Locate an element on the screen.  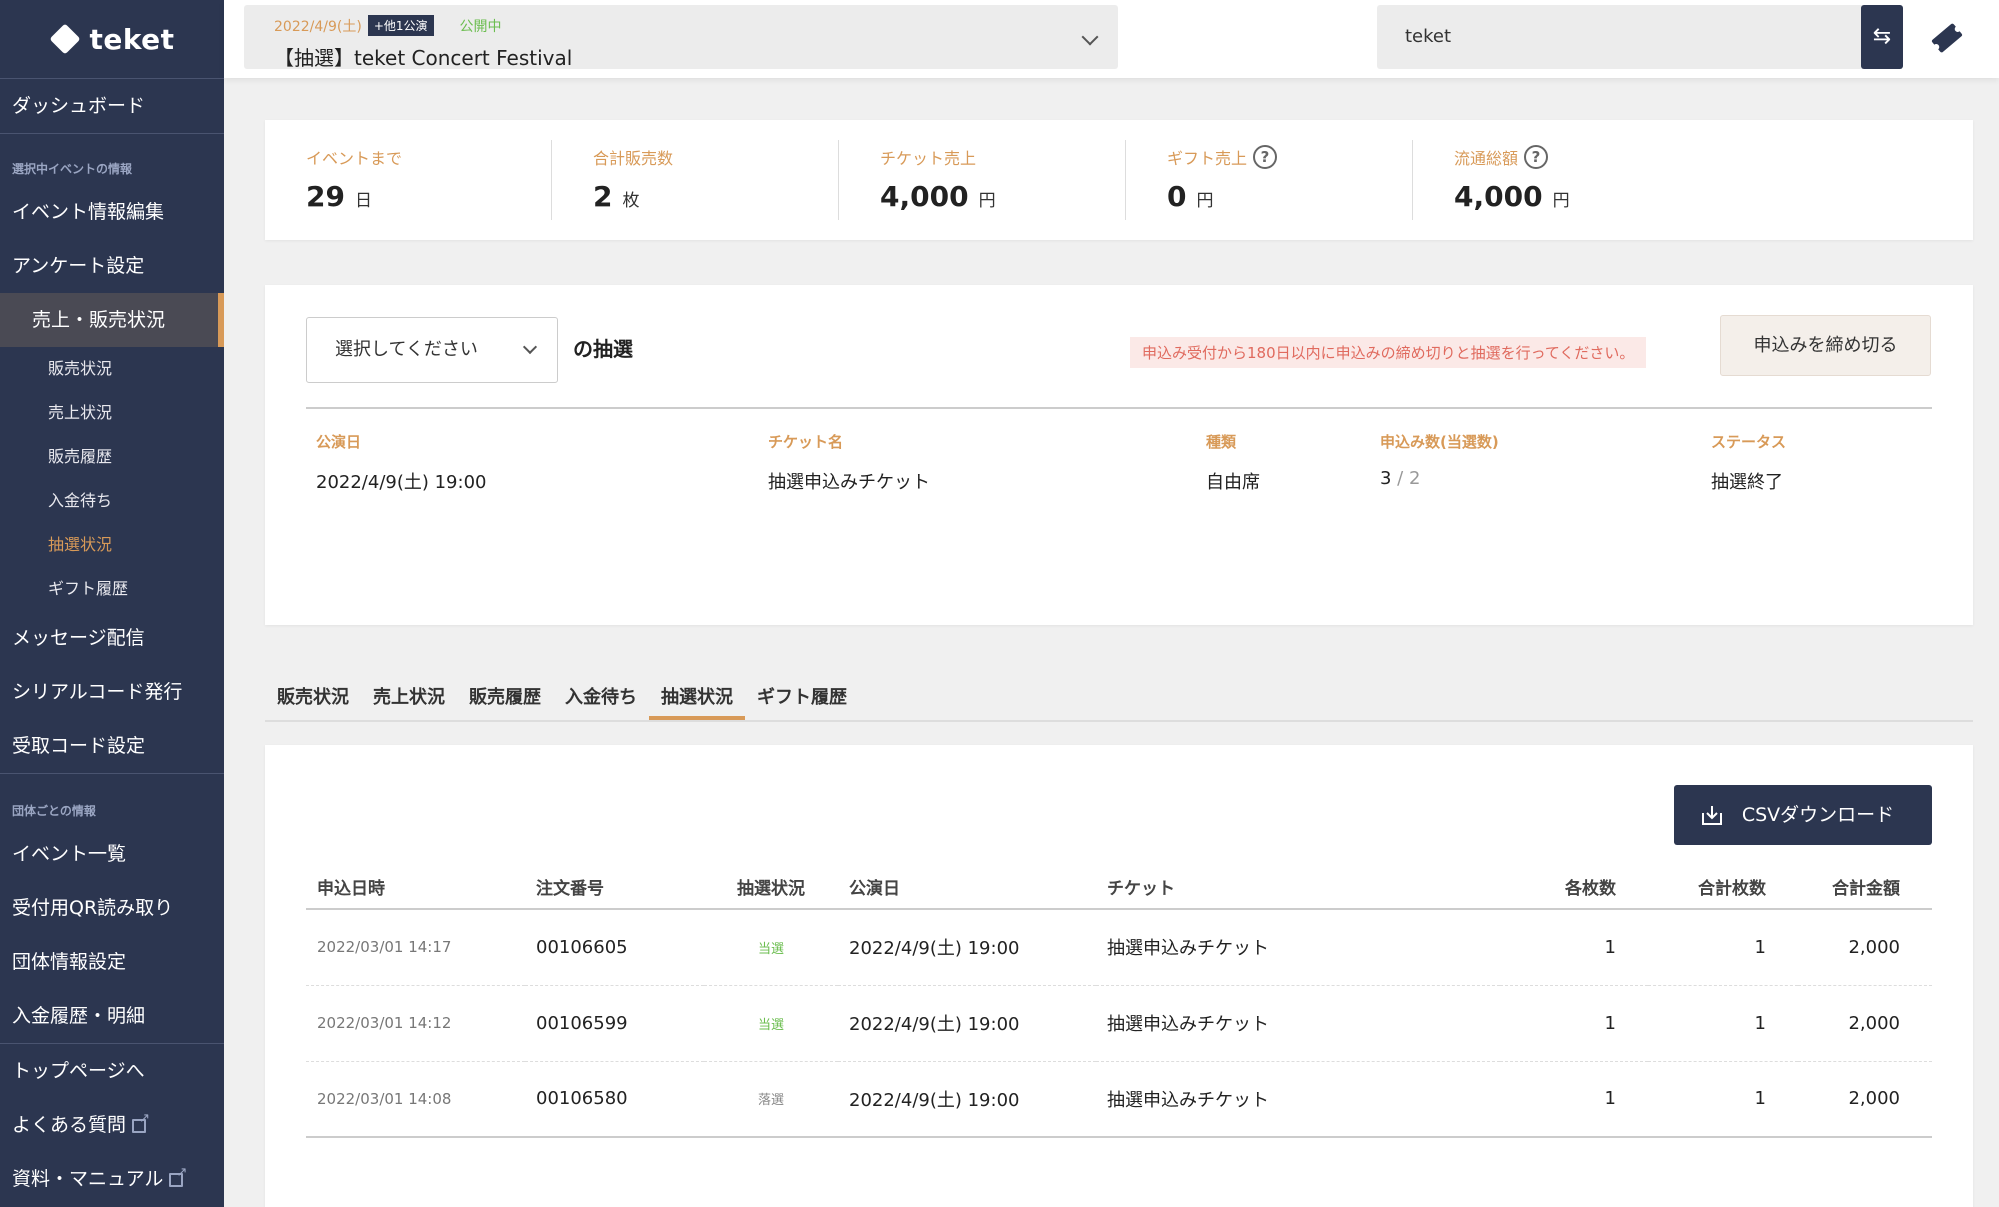
sidebar-item-org-settings: 団体情報設定 is located at coordinates (112, 962).